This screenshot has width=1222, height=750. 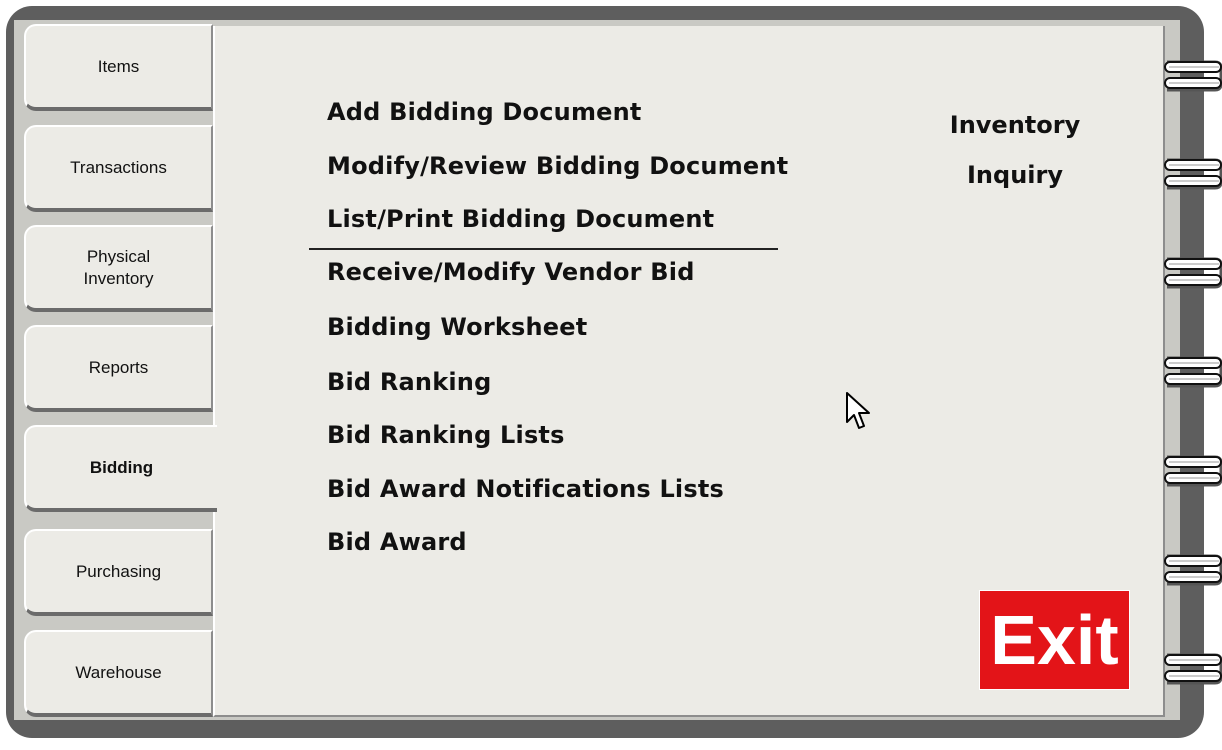 I want to click on inventory-inquiry-link: Inventory Inquiry, so click(x=1015, y=150).